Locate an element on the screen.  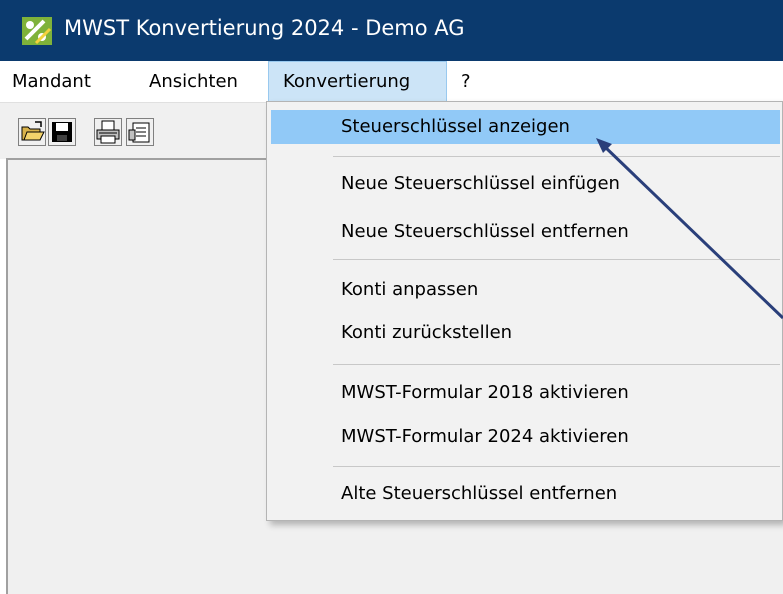
save-disk-icon is located at coordinates (62, 132).